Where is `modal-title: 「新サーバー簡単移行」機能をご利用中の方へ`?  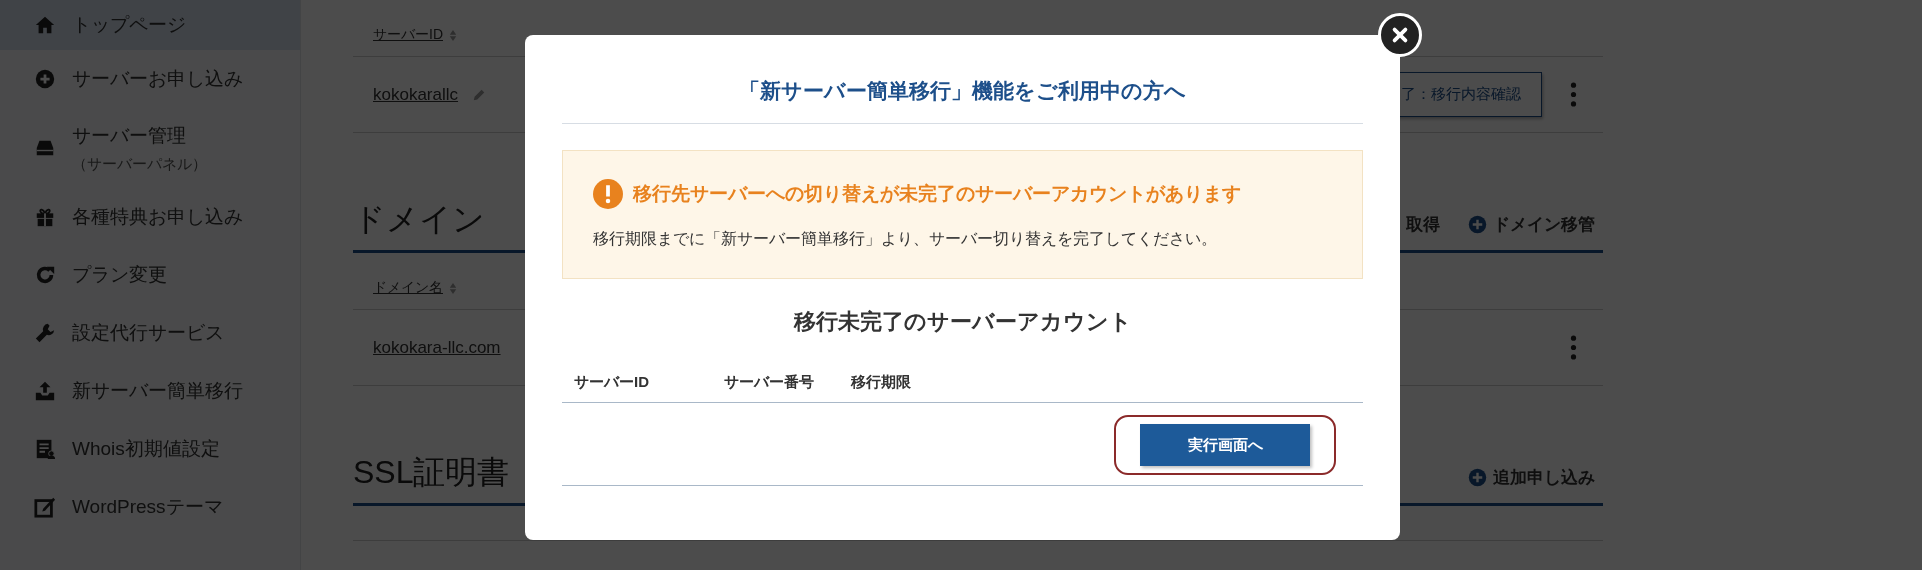 modal-title: 「新サーバー簡単移行」機能をご利用中の方へ is located at coordinates (962, 79).